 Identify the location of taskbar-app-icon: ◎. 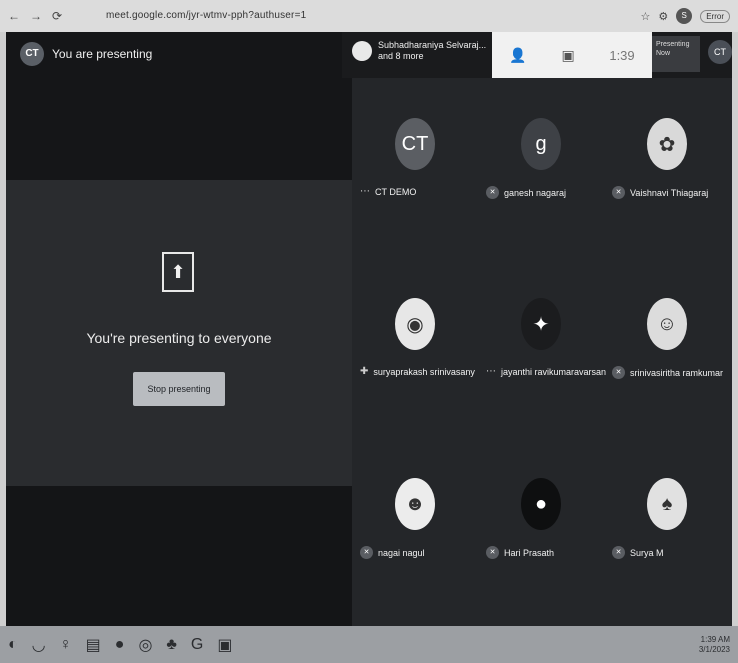
(145, 645).